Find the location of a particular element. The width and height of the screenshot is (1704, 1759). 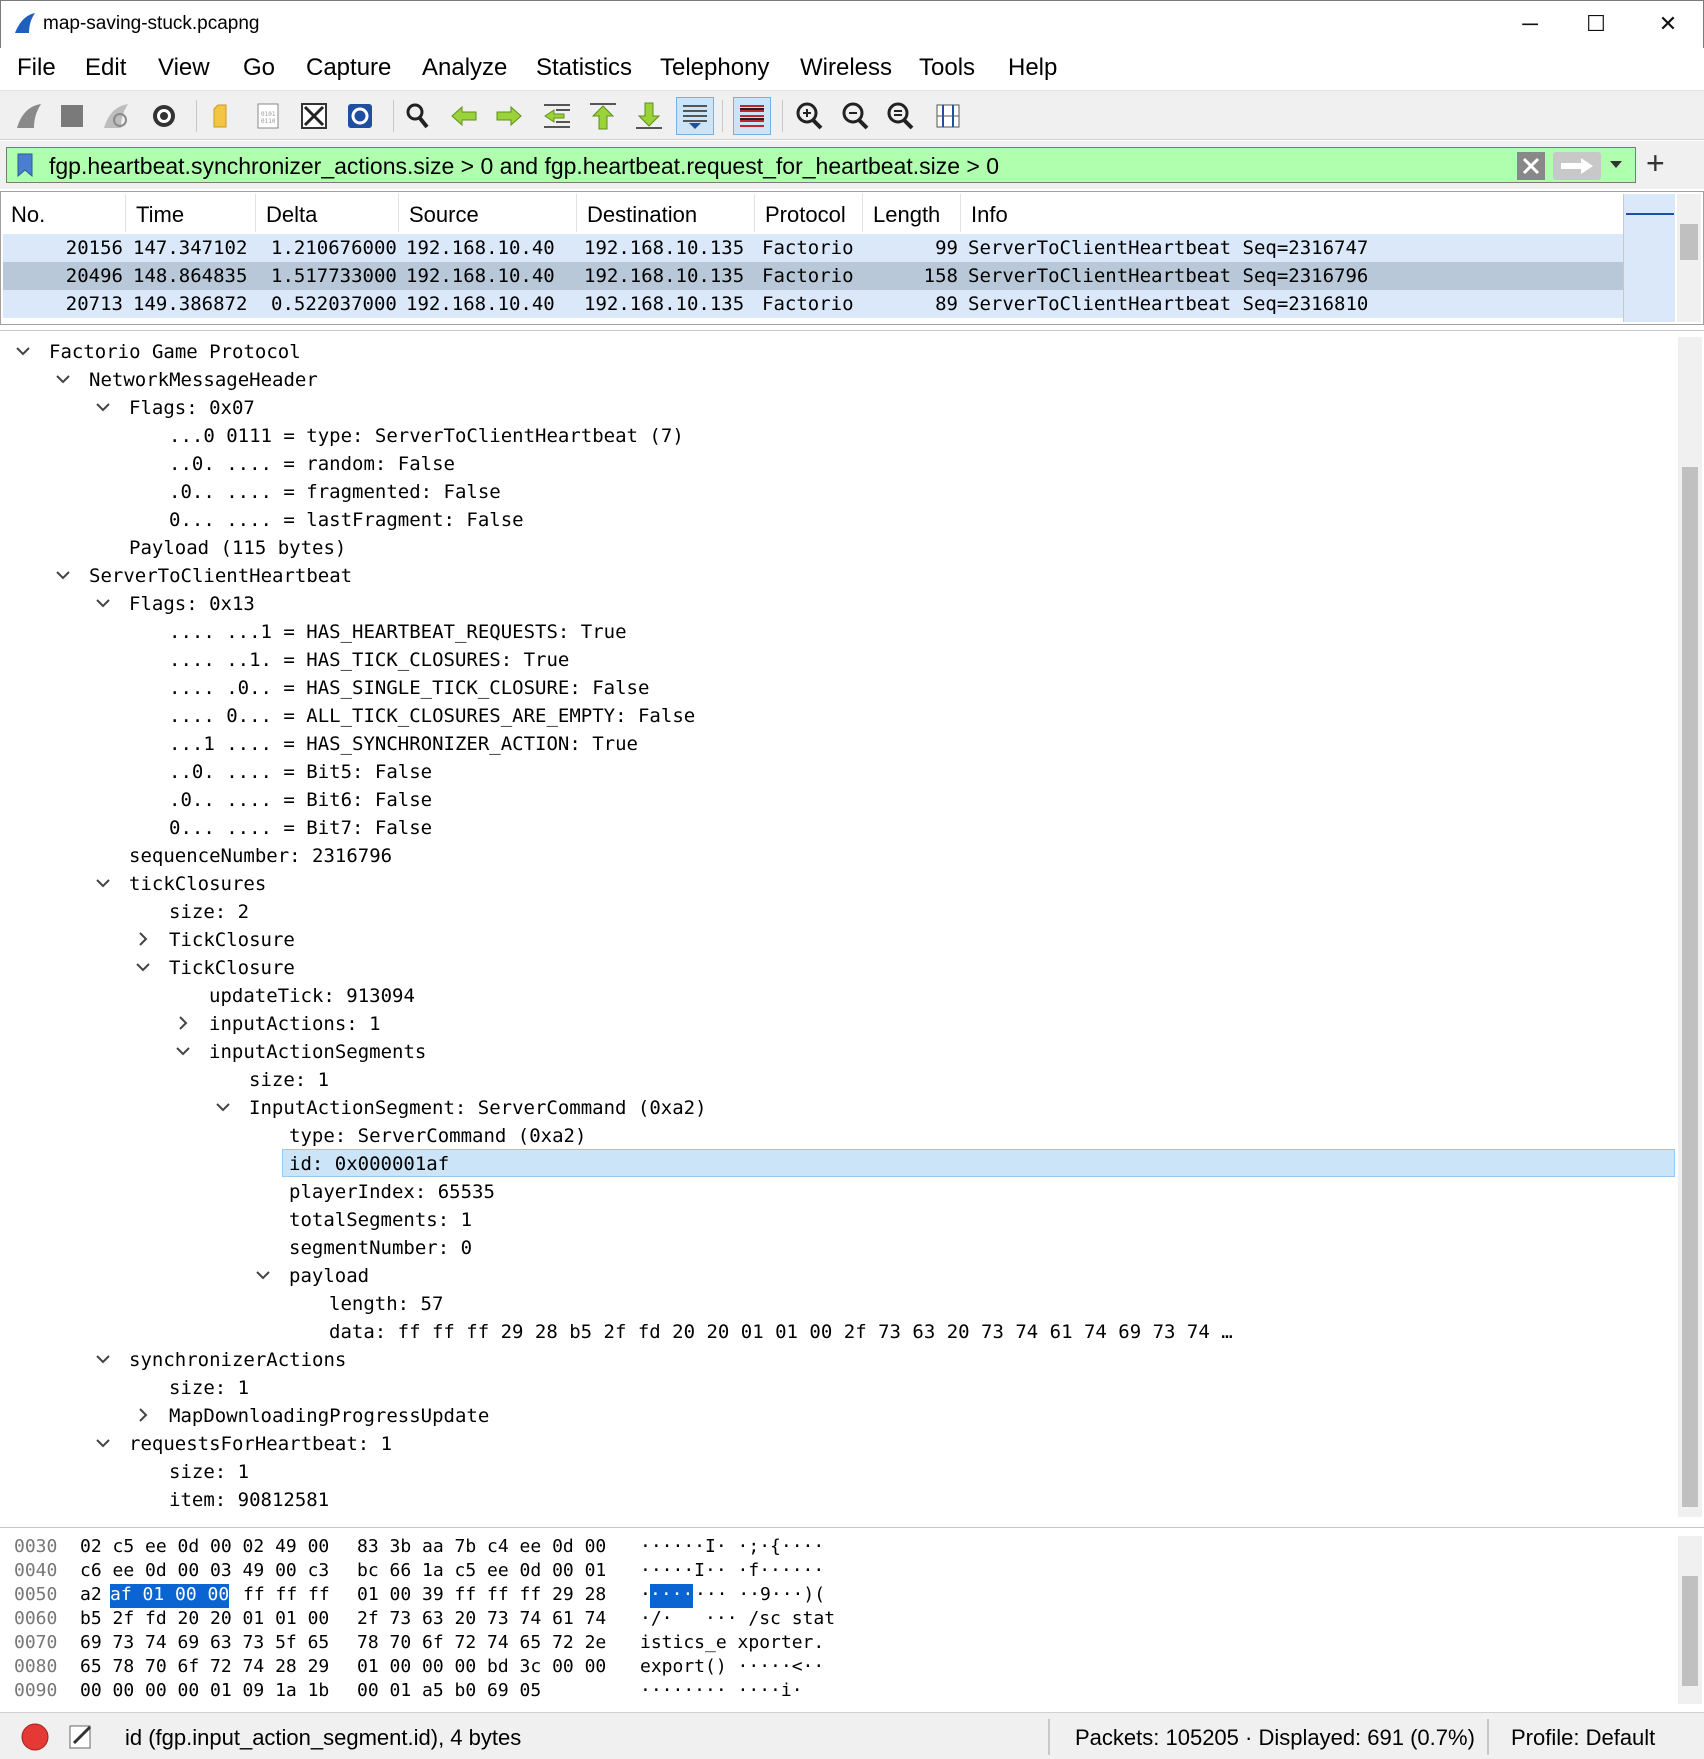

minimize-button: ─ is located at coordinates (1530, 24).